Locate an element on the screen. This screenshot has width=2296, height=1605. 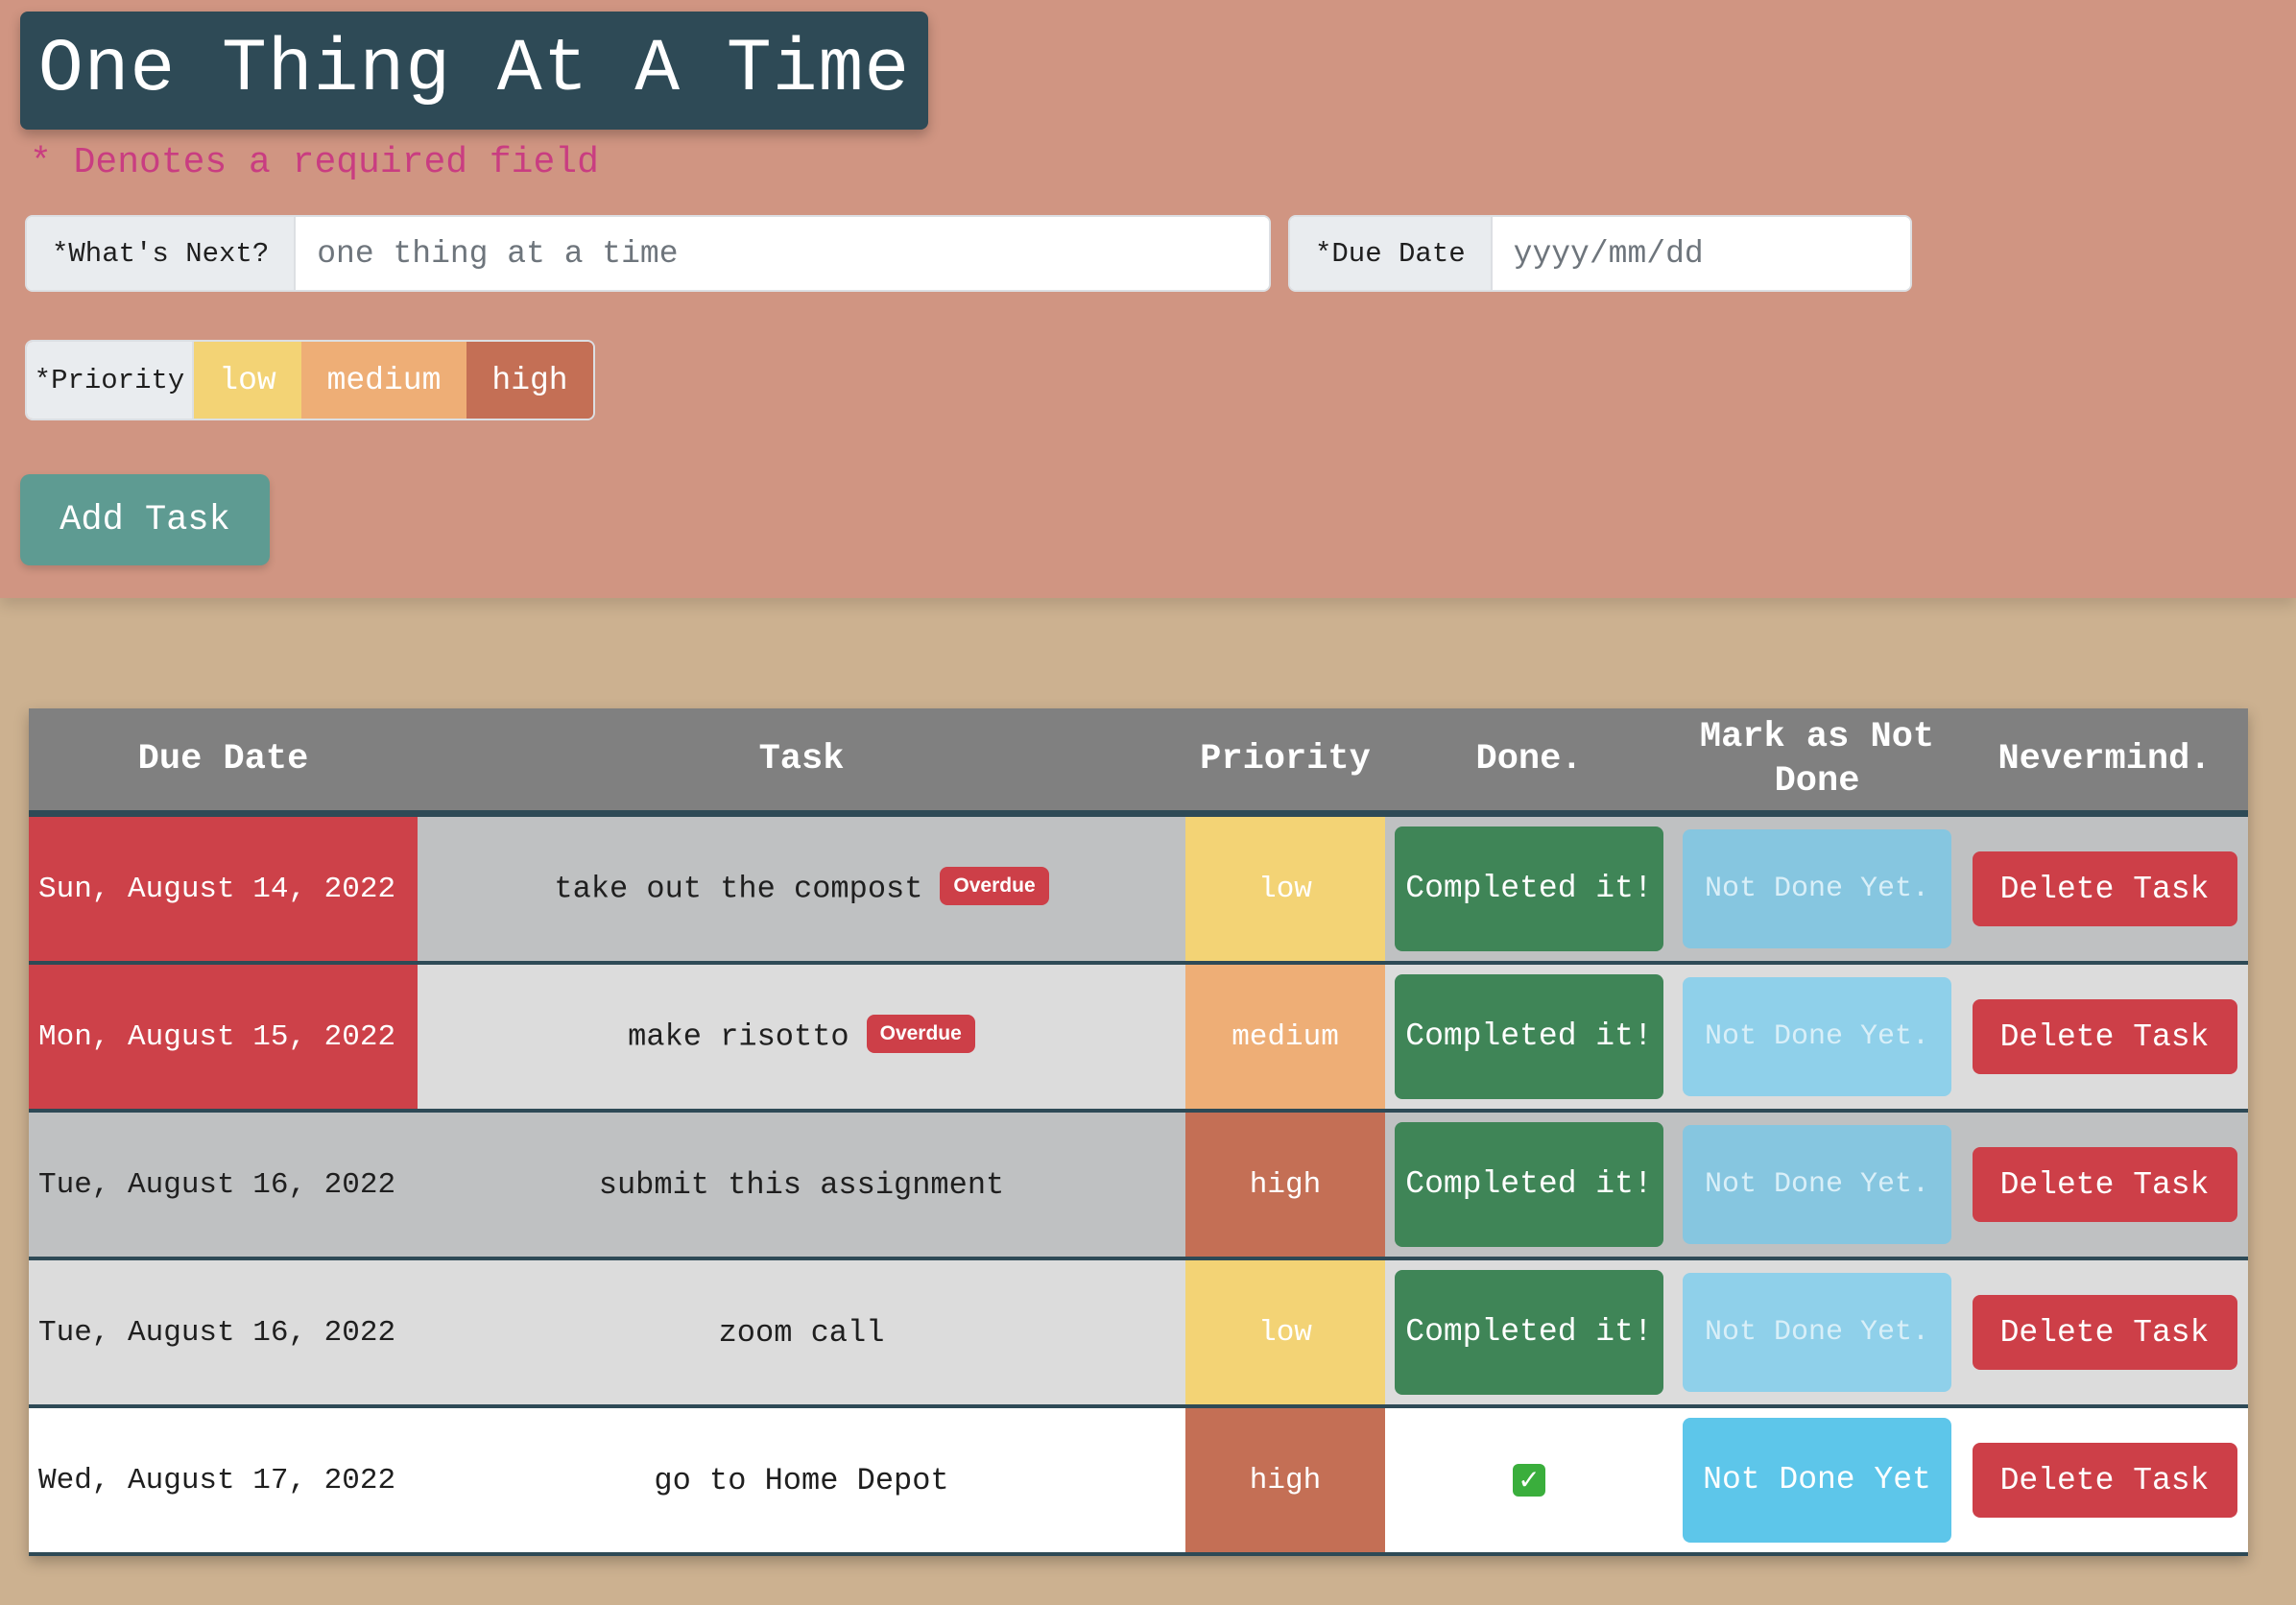
task-cell: submit this assignment is located at coordinates (802, 1185).